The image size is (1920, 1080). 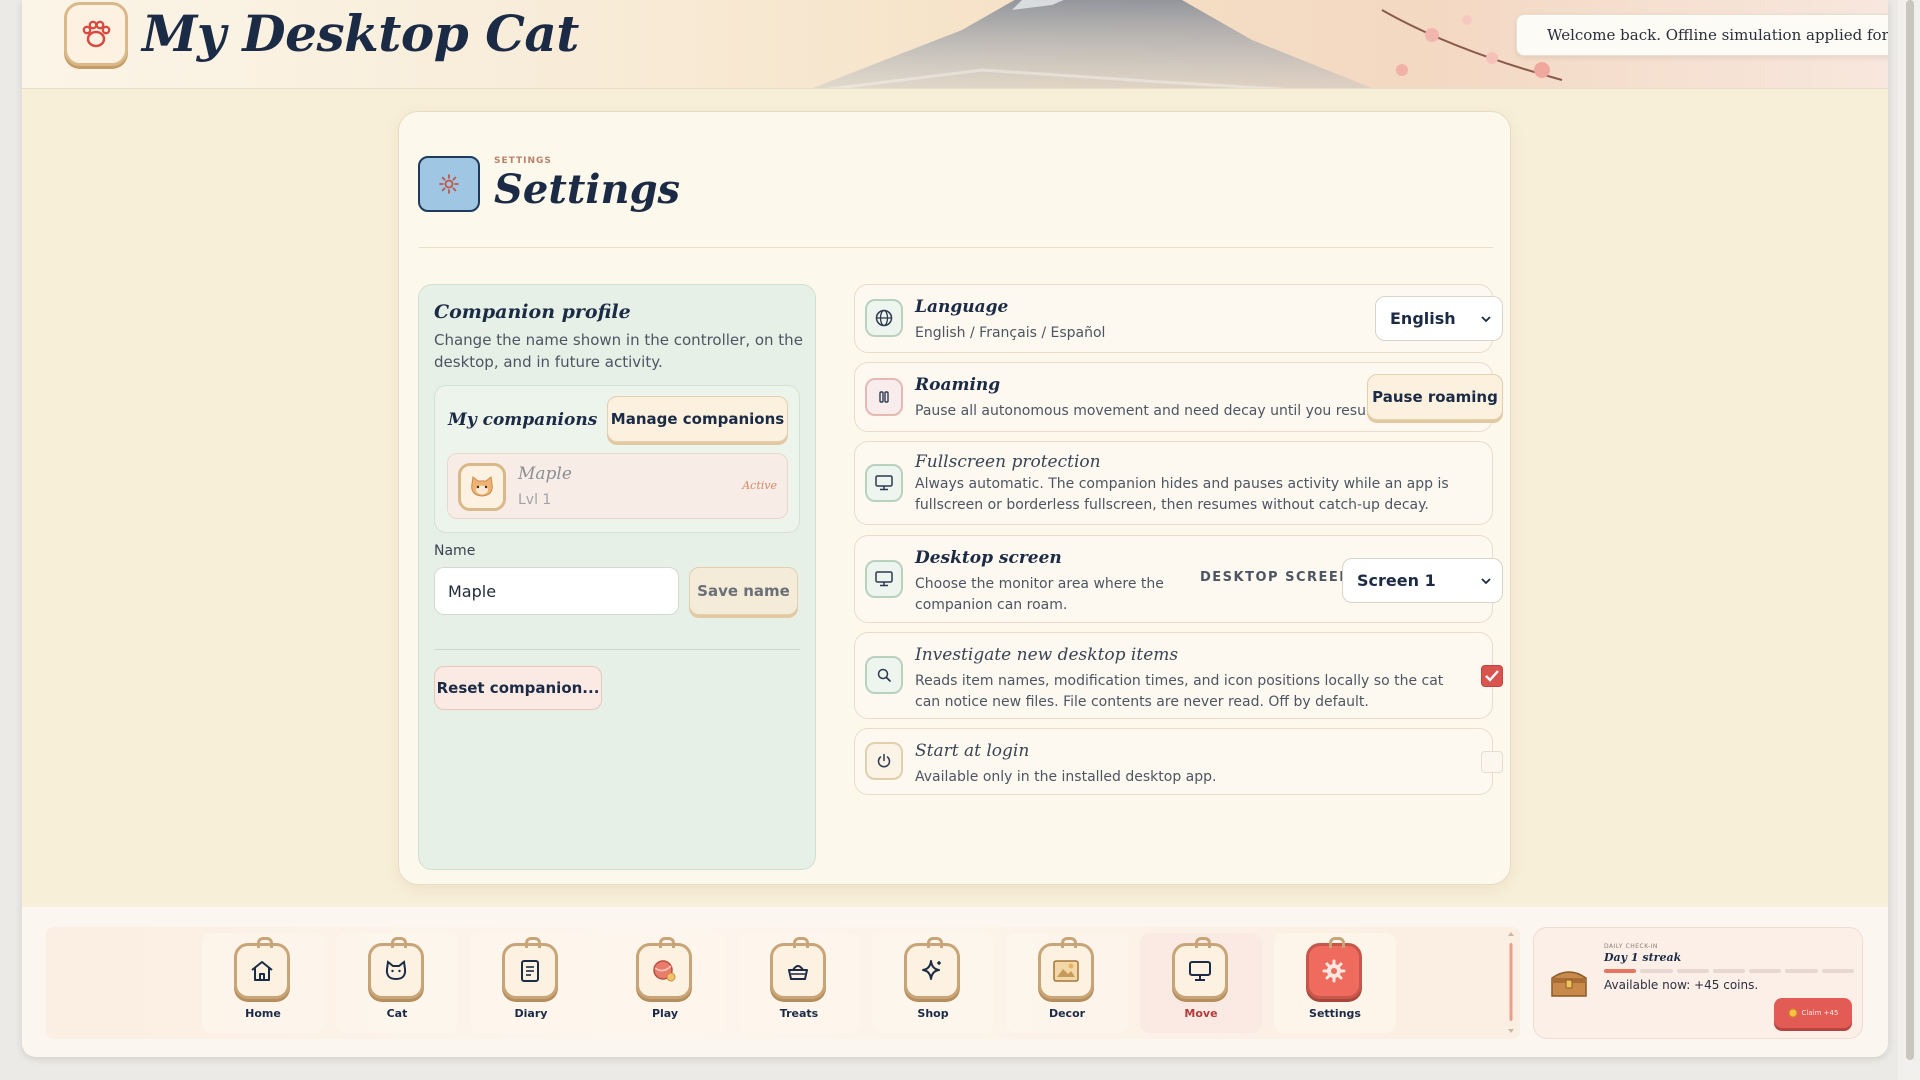 What do you see at coordinates (1335, 1013) in the screenshot?
I see `nav-label-settings: Settings` at bounding box center [1335, 1013].